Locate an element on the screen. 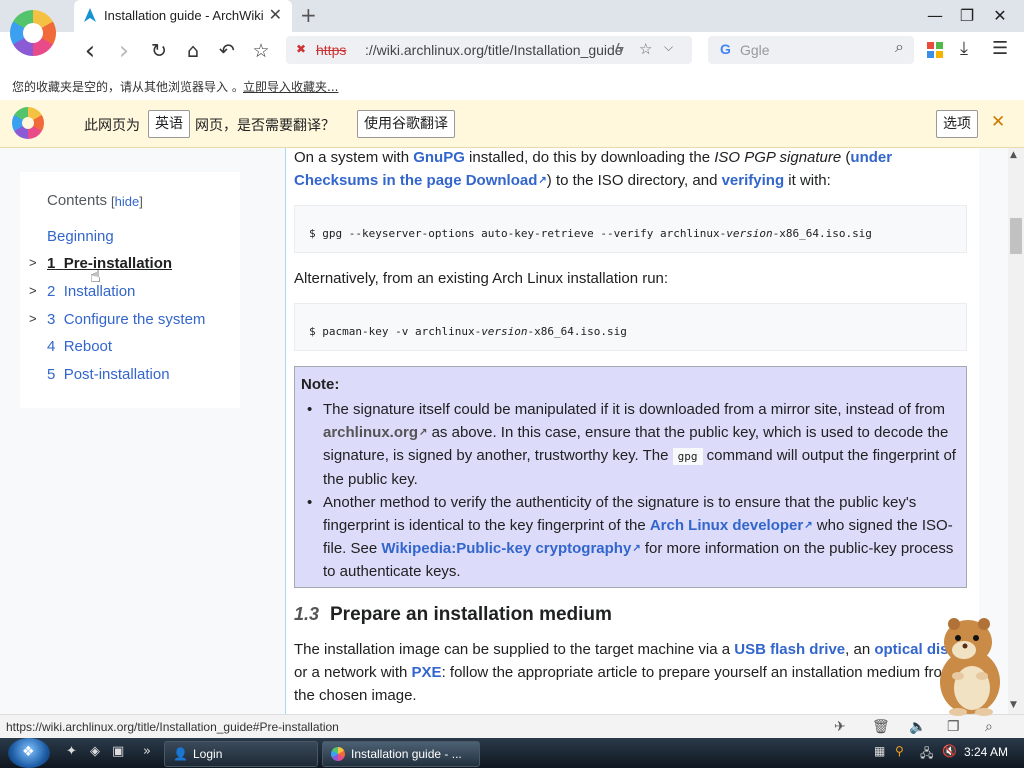 Image resolution: width=1024 pixels, height=768 pixels. start-button: ❖ is located at coordinates (29, 753).